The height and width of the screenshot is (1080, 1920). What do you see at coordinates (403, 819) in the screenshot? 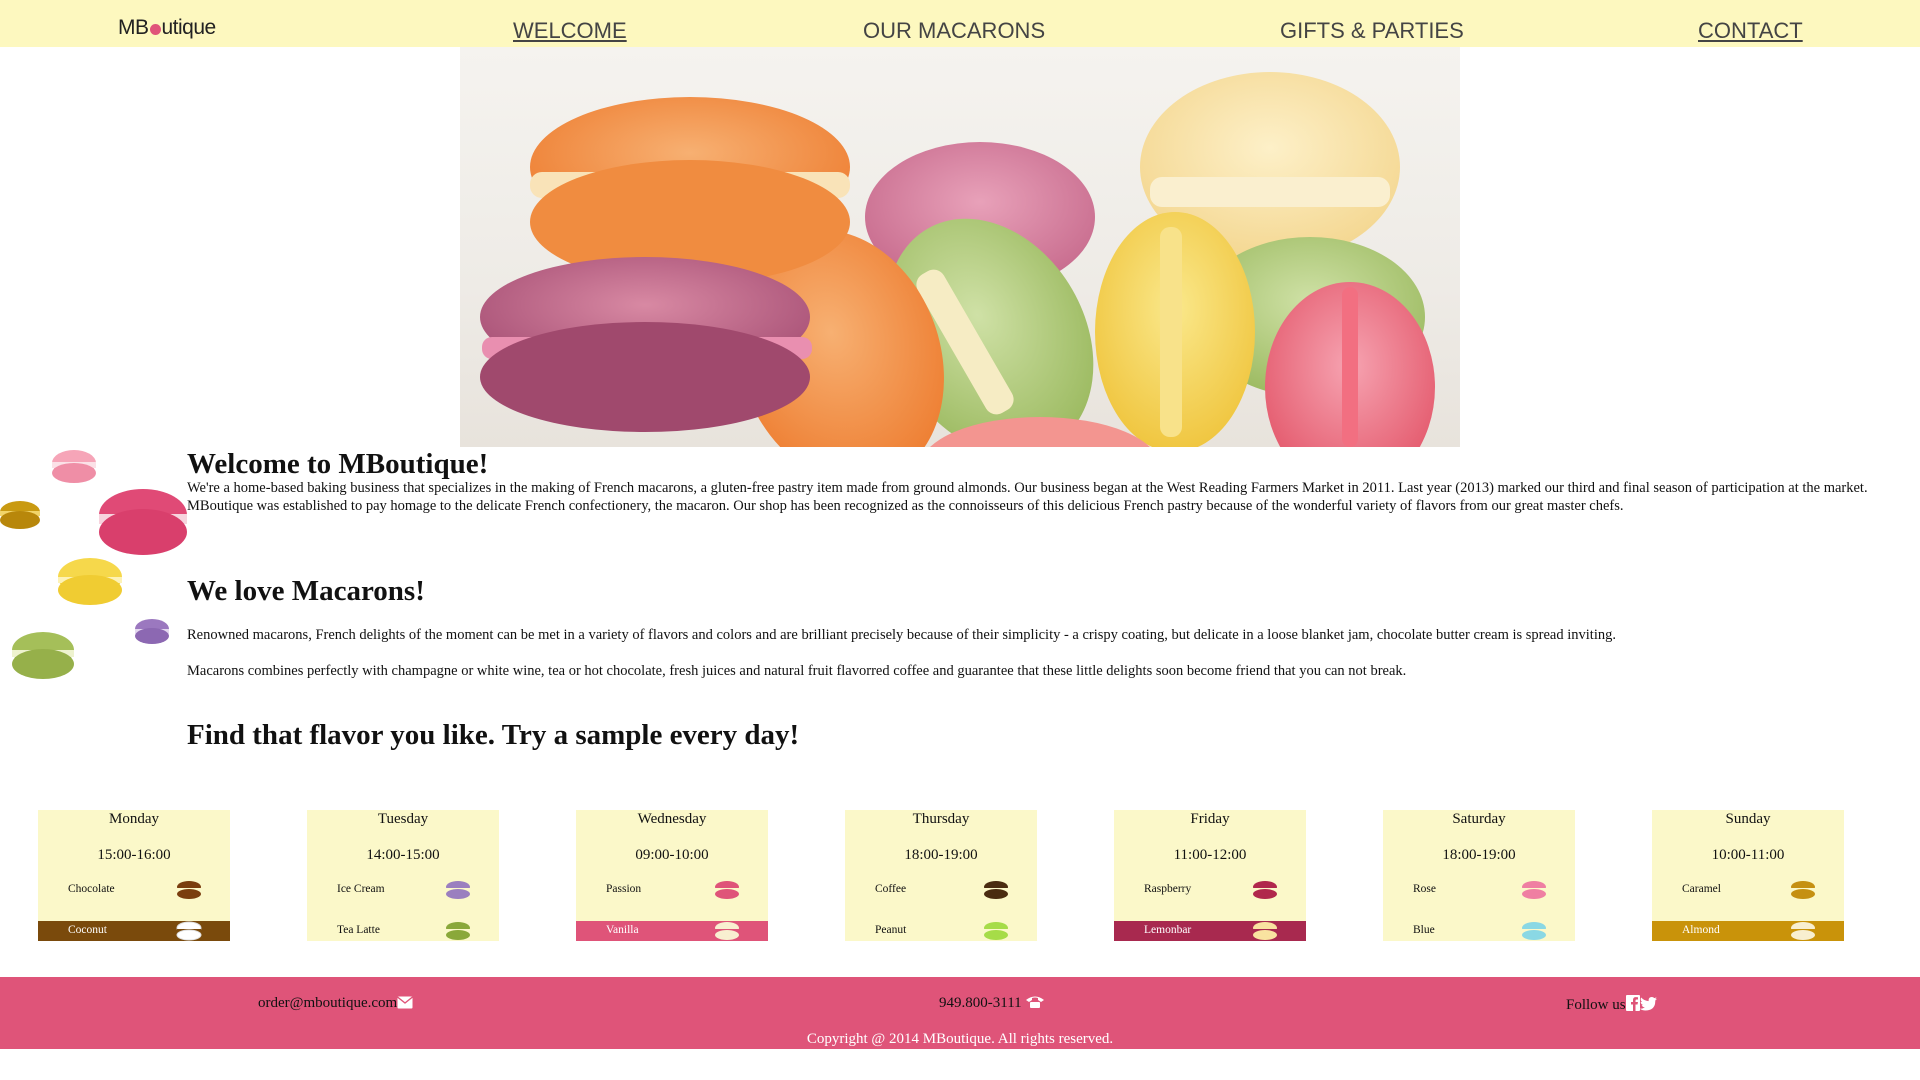
I see `schedule-day: Tuesday` at bounding box center [403, 819].